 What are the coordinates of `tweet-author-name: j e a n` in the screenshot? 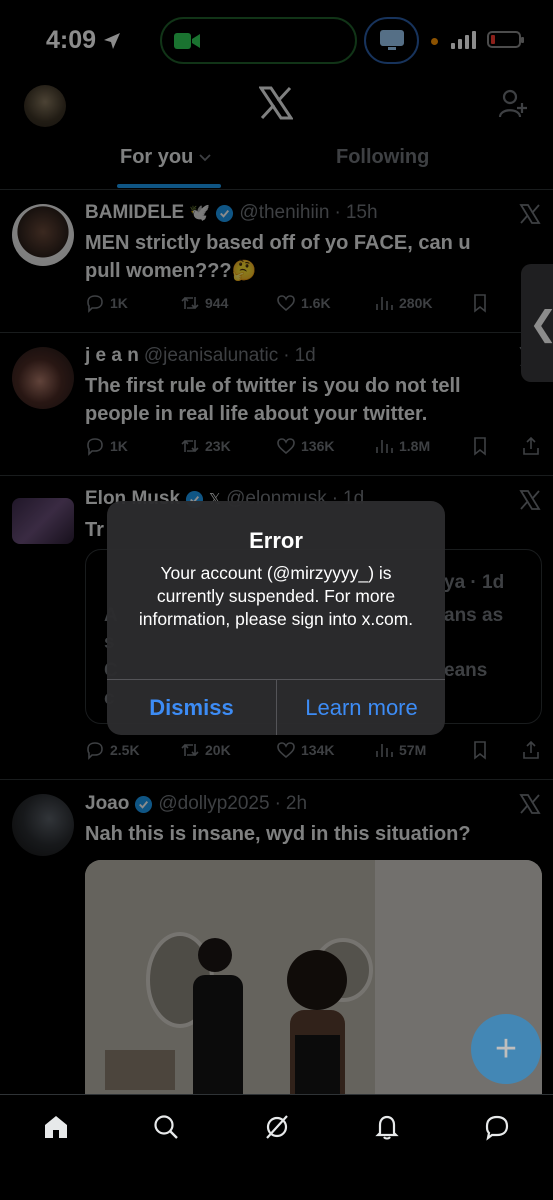 It's located at (112, 356).